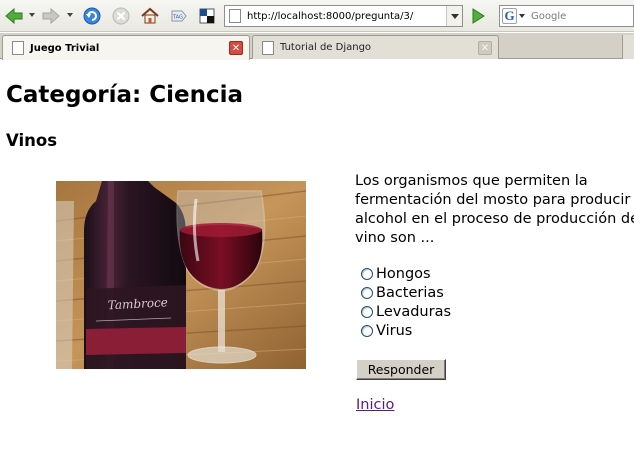  I want to click on home-button, so click(150, 16).